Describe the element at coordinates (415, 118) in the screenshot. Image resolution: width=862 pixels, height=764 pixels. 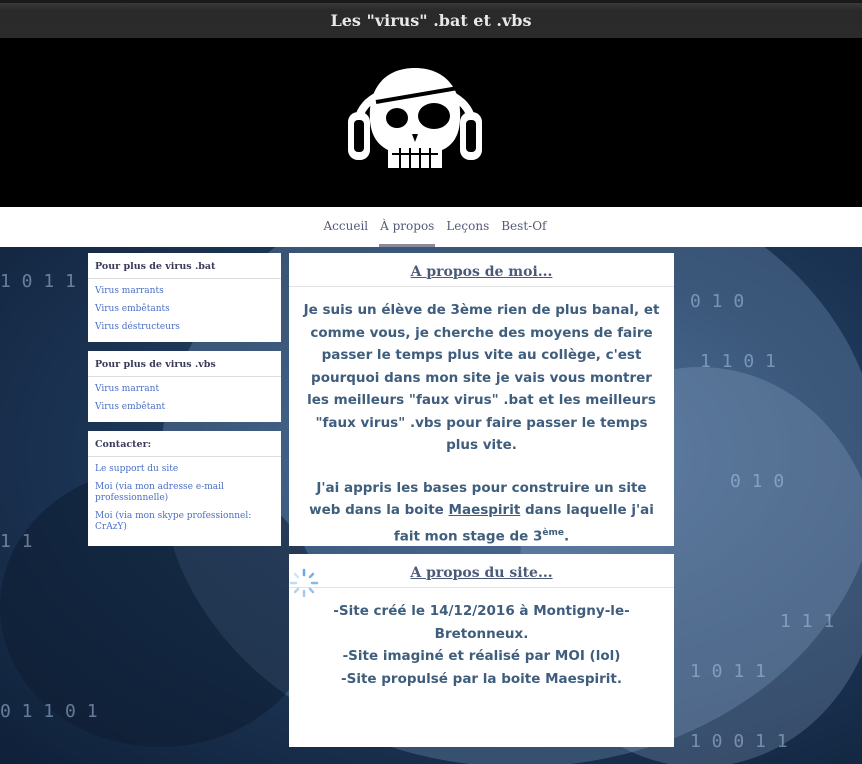
I see `pirate-skull-headphones-icon` at that location.